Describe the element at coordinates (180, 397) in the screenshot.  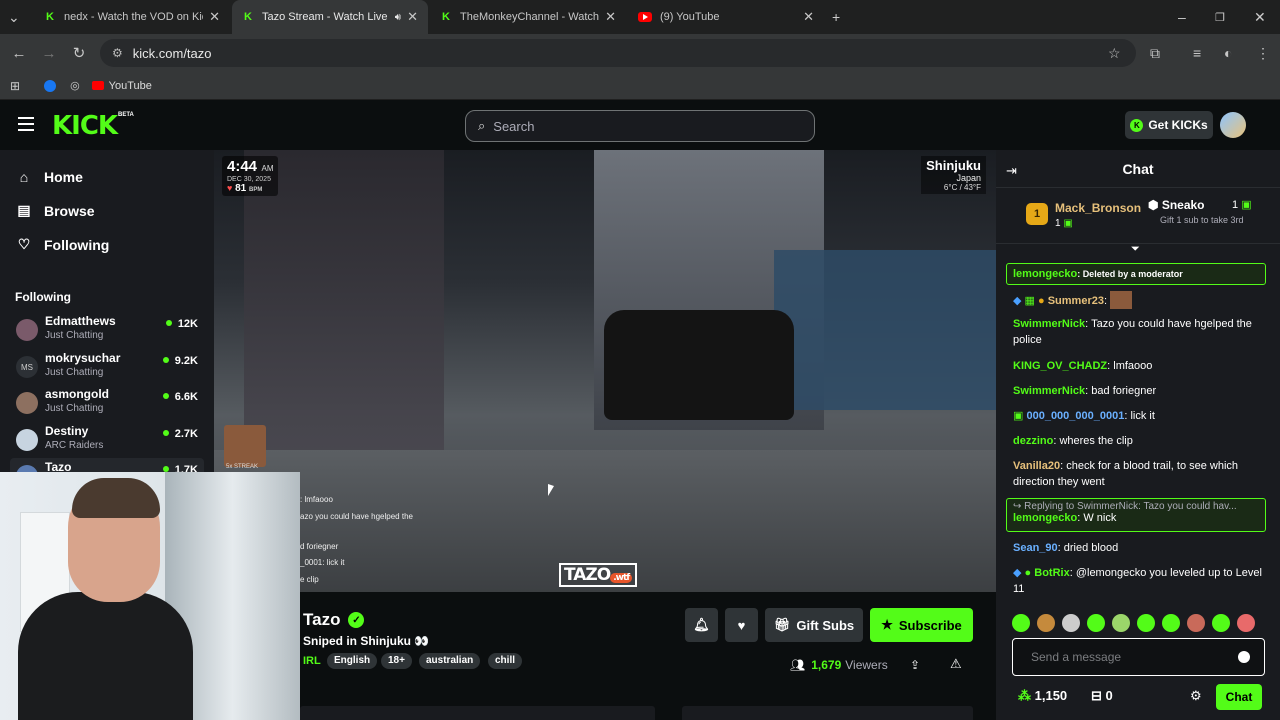
I see `viewer-count: 6.6K` at that location.